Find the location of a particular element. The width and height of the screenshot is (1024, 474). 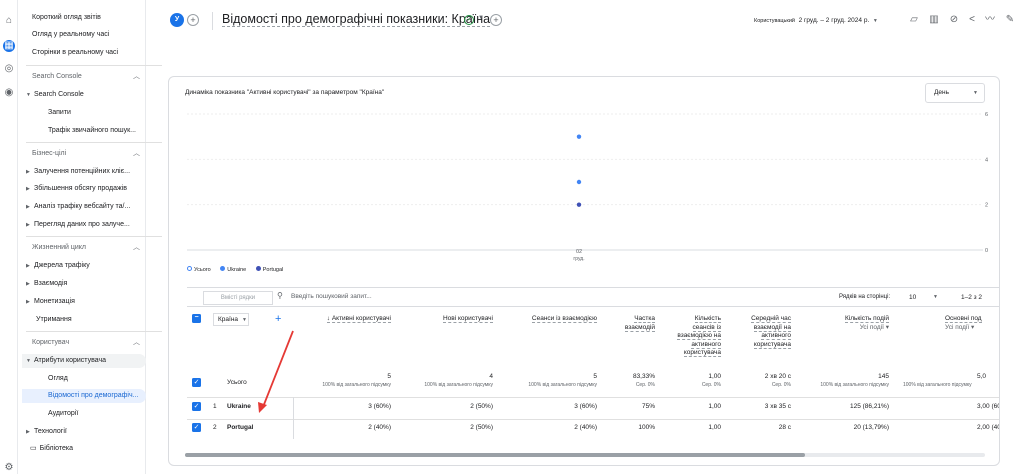

add-comparison-button: + is located at coordinates (193, 20).